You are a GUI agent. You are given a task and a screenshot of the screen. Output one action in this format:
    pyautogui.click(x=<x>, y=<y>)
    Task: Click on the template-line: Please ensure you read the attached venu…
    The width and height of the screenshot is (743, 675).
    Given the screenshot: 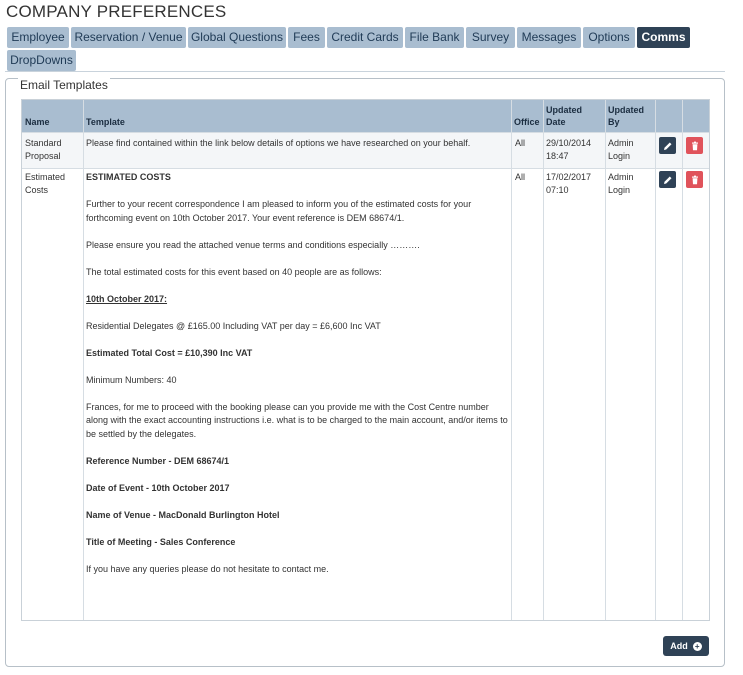 What is the action you would take?
    pyautogui.click(x=253, y=244)
    